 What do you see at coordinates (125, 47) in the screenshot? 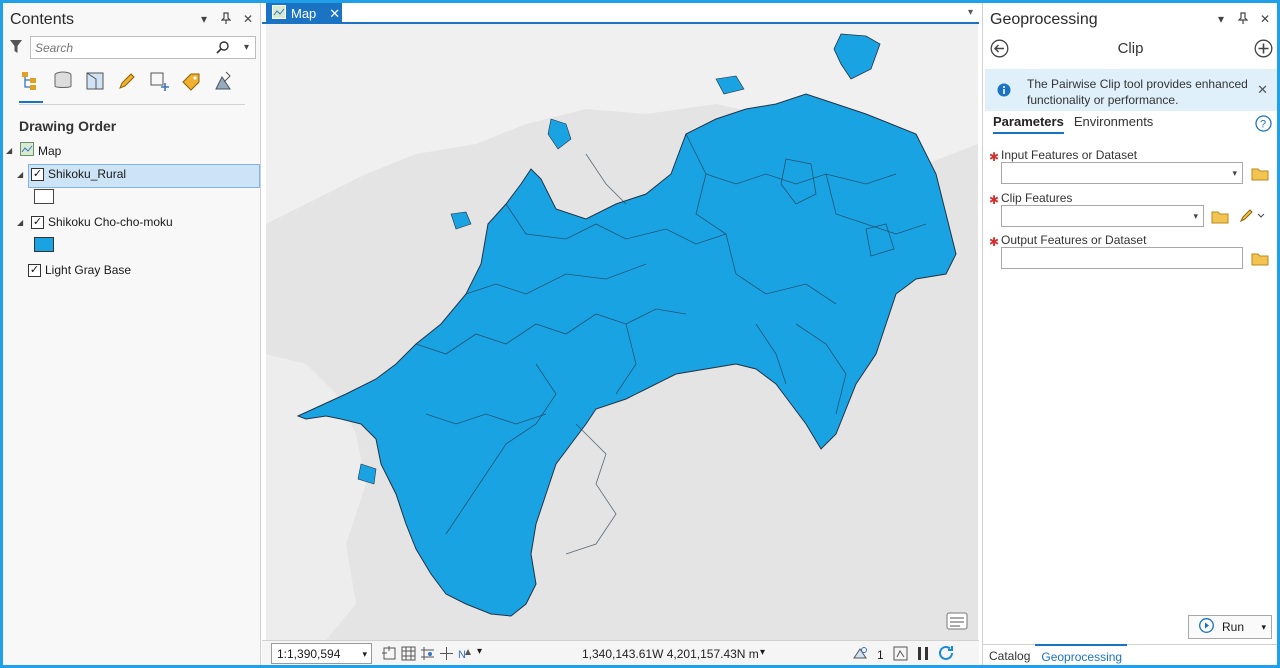
I see `search-input` at bounding box center [125, 47].